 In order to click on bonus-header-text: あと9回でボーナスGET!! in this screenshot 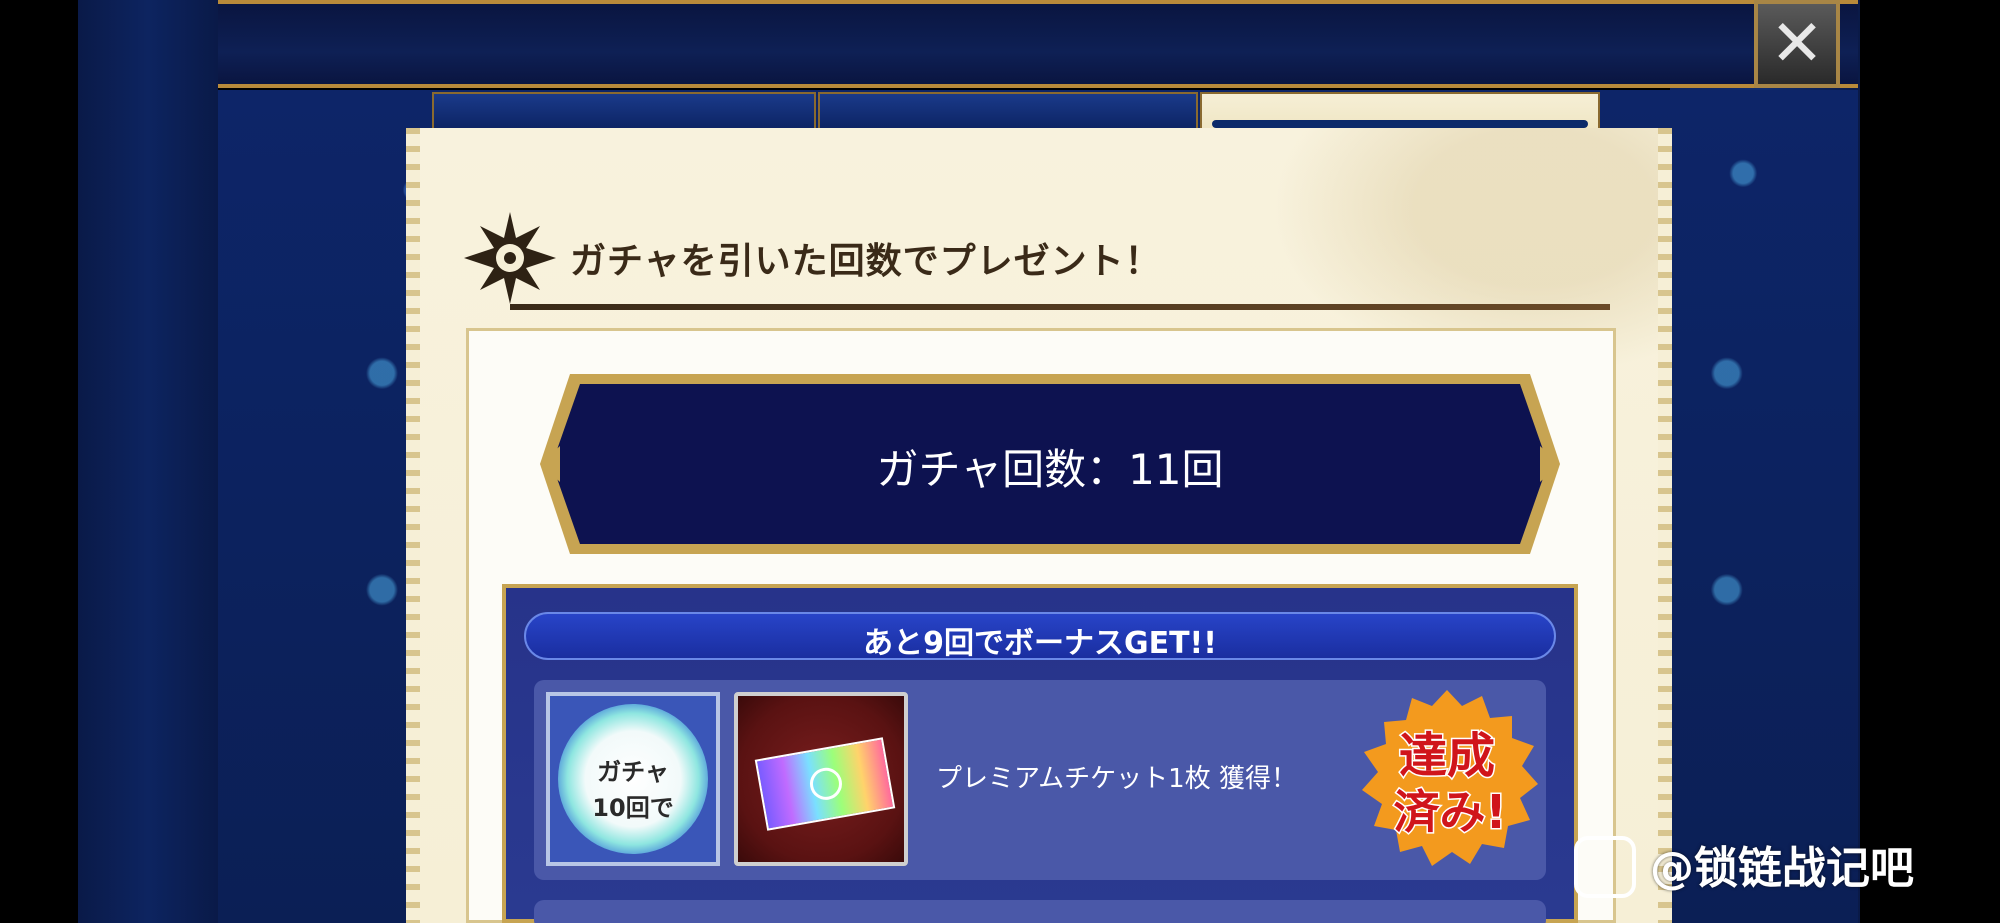, I will do `click(1040, 643)`.